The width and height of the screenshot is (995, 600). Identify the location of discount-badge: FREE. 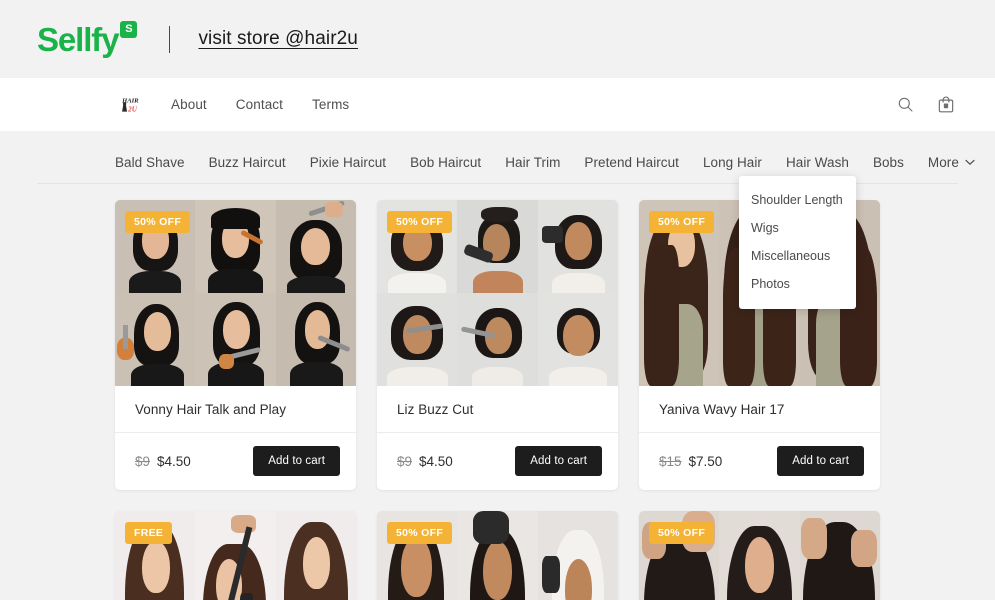
(149, 533).